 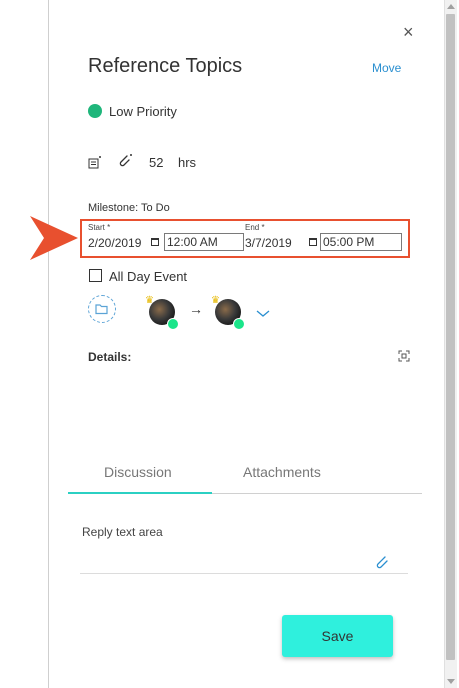 What do you see at coordinates (129, 208) in the screenshot?
I see `milestone-label: Milestone: To Do` at bounding box center [129, 208].